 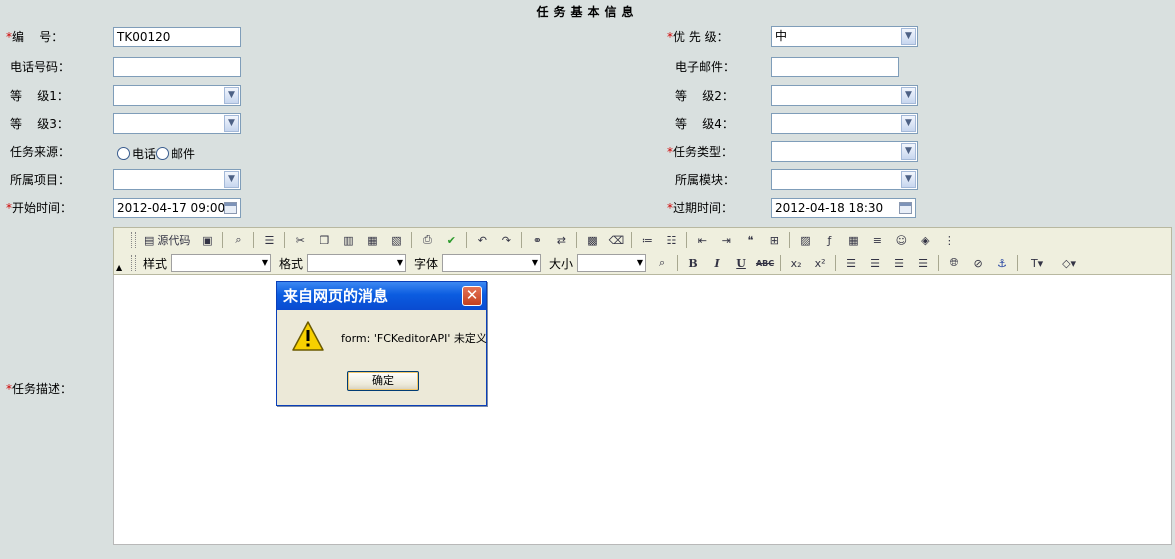 I want to click on paste-word-button: ▧, so click(x=396, y=240).